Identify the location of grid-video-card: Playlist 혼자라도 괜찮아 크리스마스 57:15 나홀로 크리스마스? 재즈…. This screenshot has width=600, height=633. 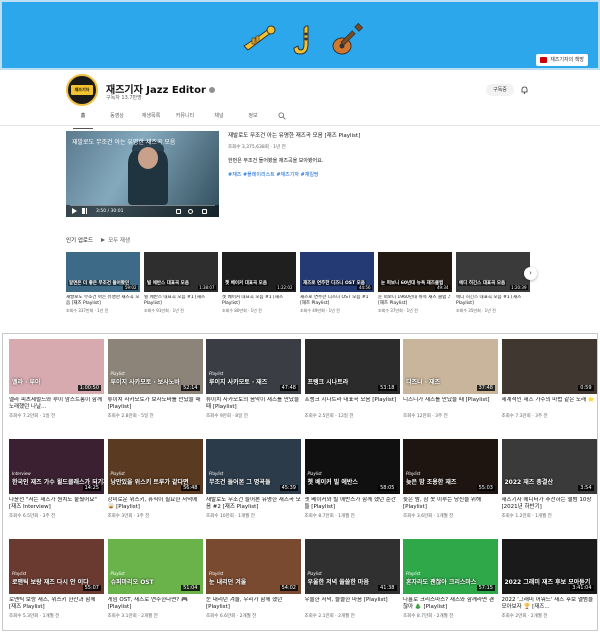
(450, 579).